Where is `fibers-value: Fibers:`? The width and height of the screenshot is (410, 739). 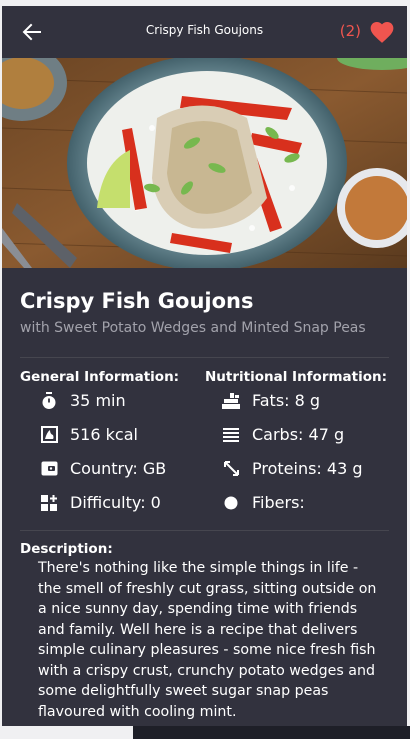 fibers-value: Fibers: is located at coordinates (278, 502).